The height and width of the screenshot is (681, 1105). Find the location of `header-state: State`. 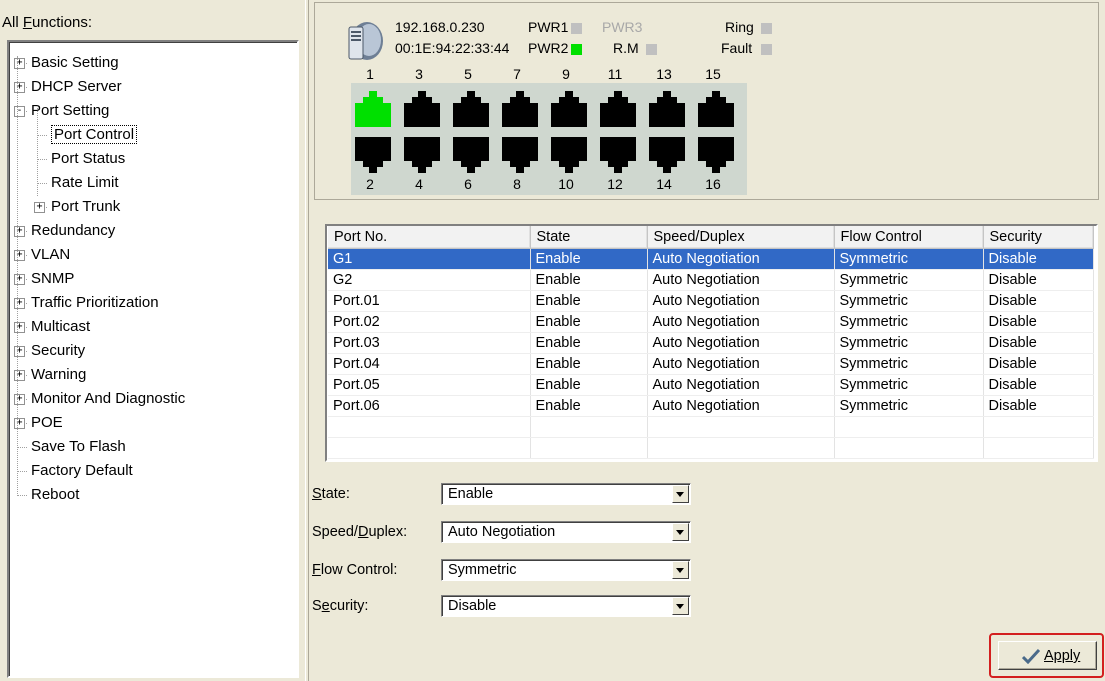

header-state: State is located at coordinates (589, 237).